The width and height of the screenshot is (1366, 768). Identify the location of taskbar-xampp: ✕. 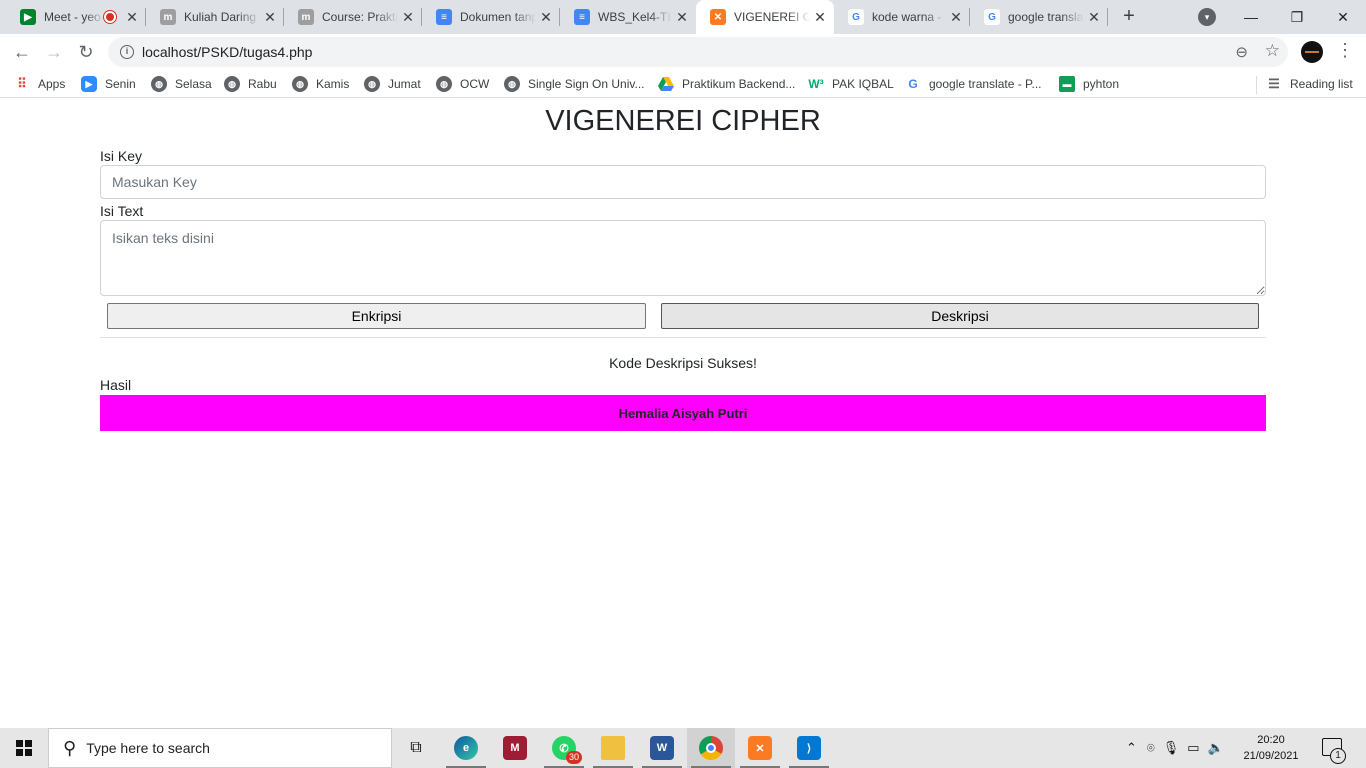
(760, 748).